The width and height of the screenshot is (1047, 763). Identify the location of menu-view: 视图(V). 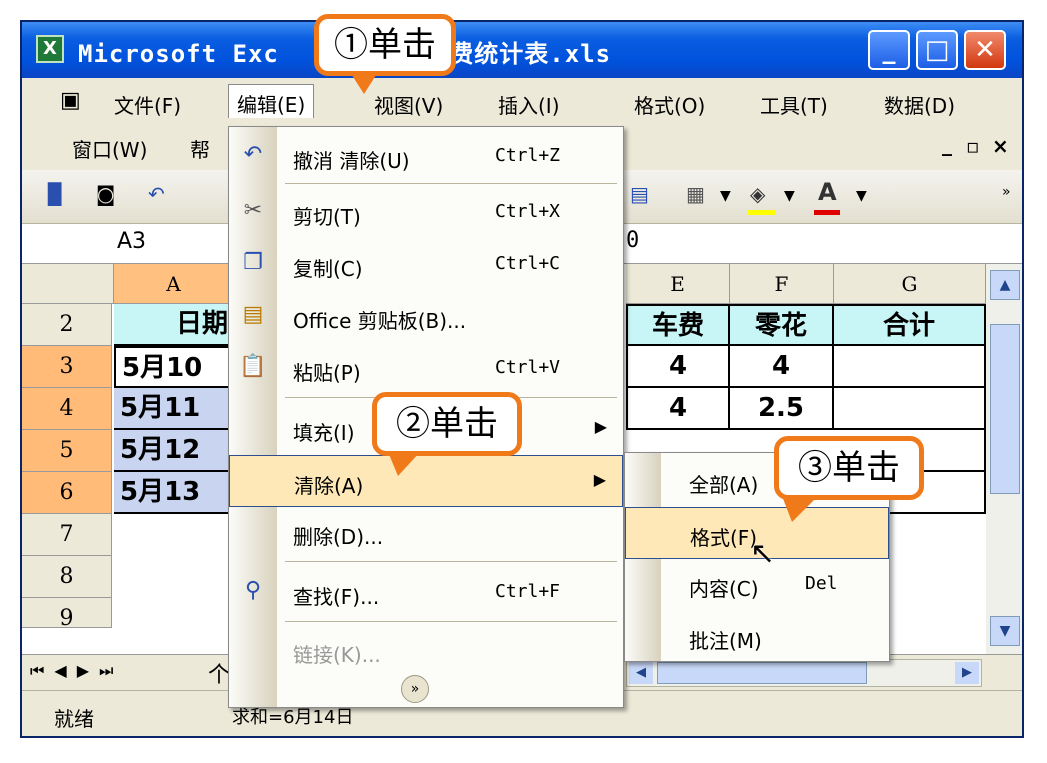
(408, 104).